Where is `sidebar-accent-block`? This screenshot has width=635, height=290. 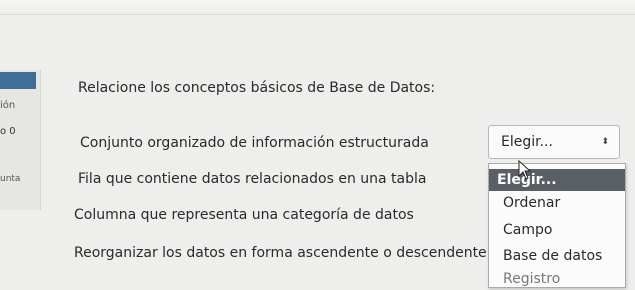
sidebar-accent-block is located at coordinates (18, 80).